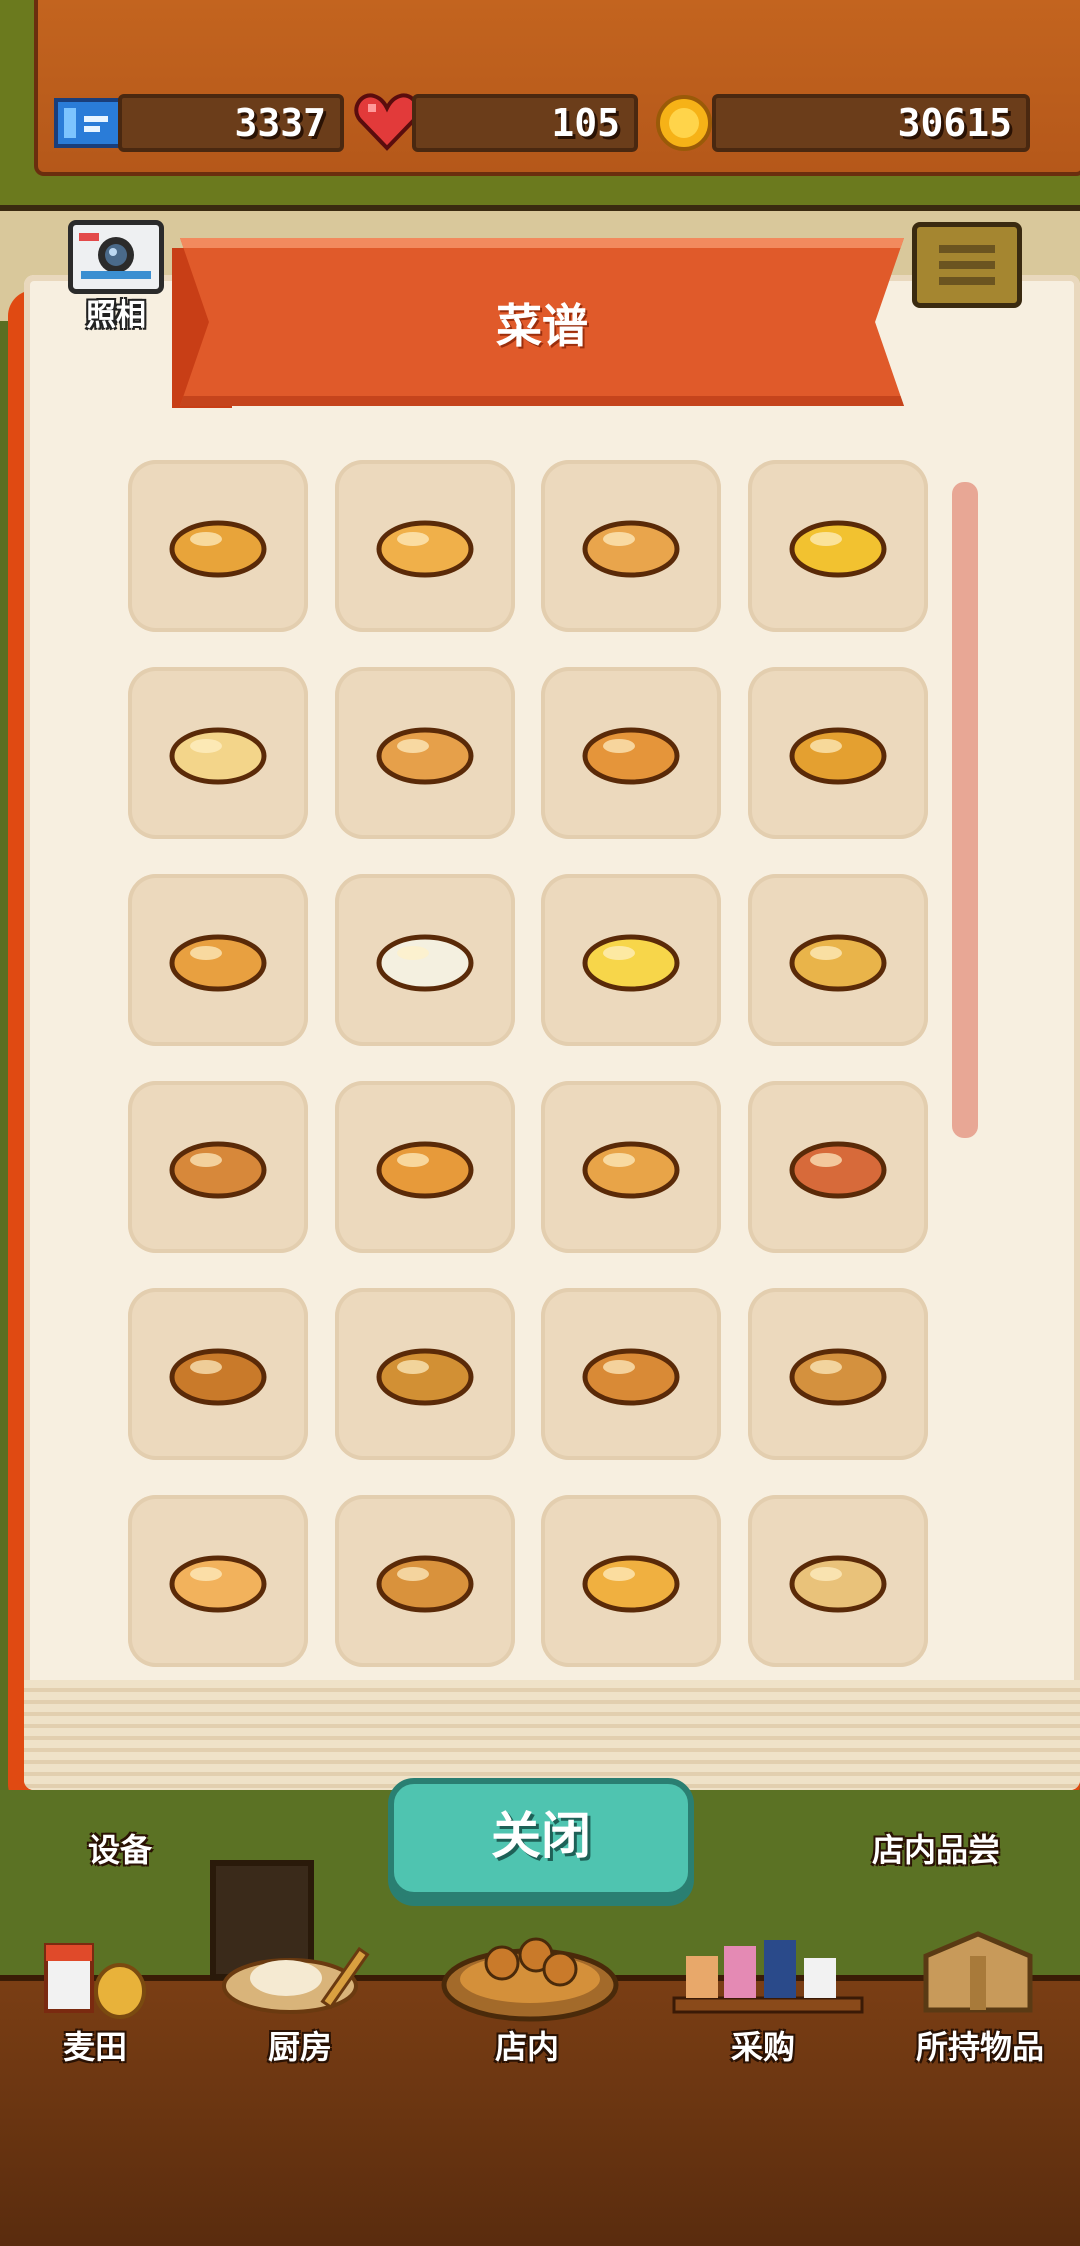 The width and height of the screenshot is (1080, 2246). I want to click on menu-button, so click(967, 265).